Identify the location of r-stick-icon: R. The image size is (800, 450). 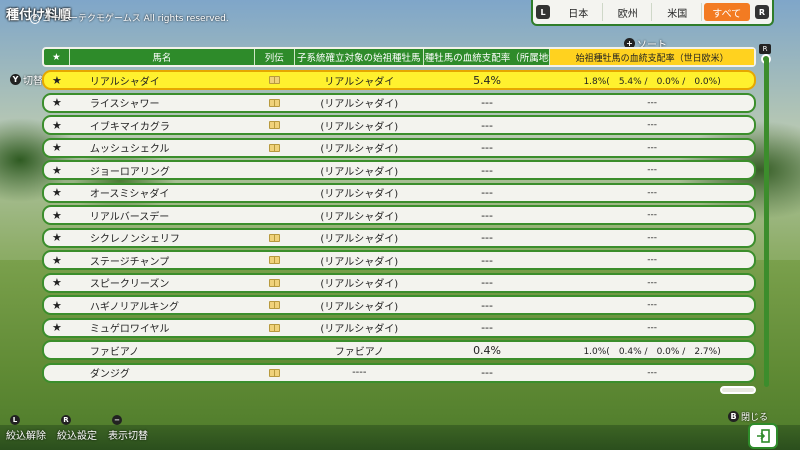
(765, 49).